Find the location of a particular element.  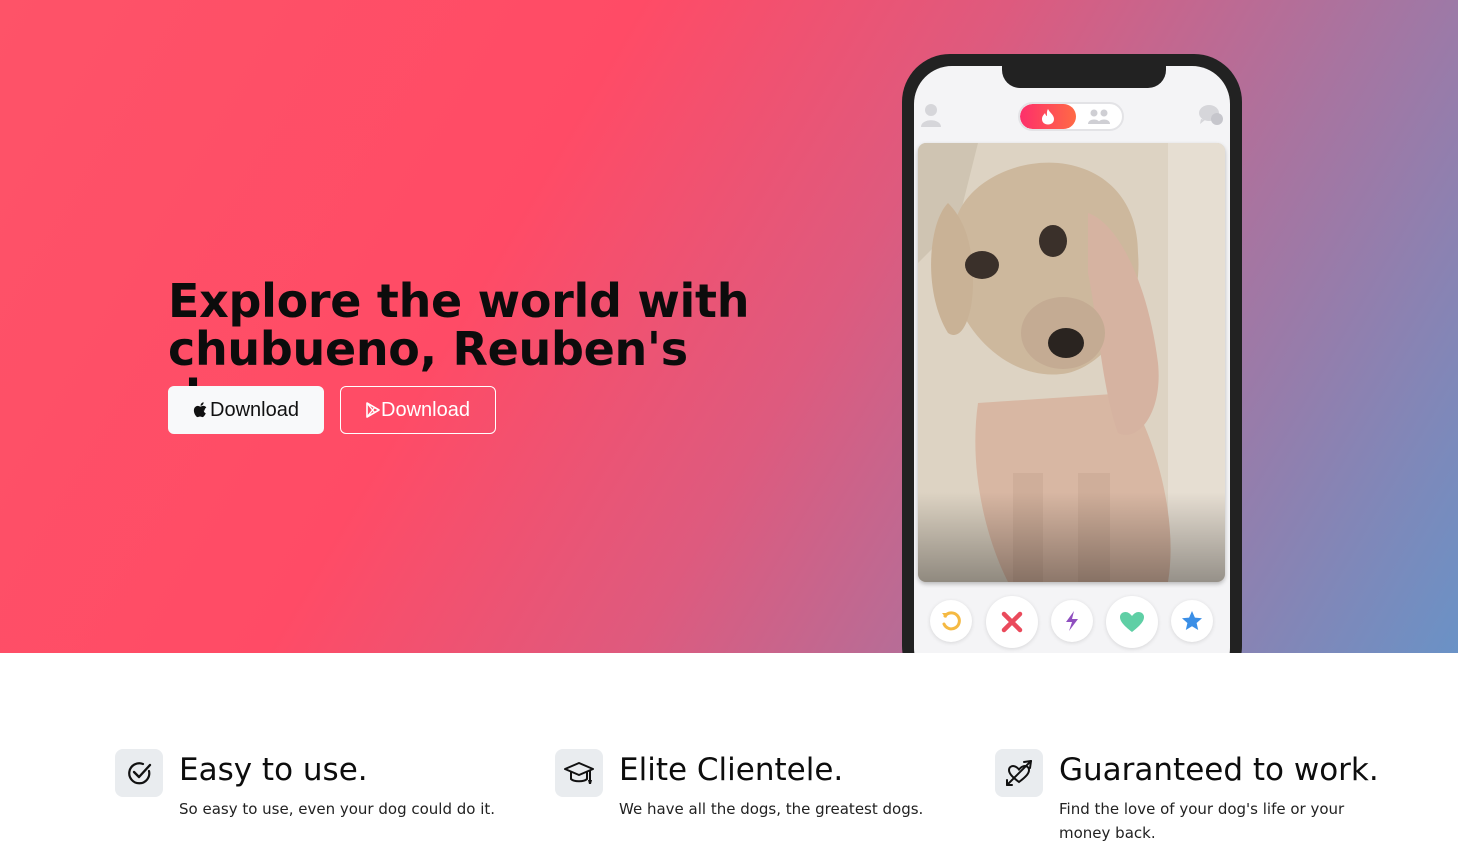

super-like-icon is located at coordinates (1192, 620).